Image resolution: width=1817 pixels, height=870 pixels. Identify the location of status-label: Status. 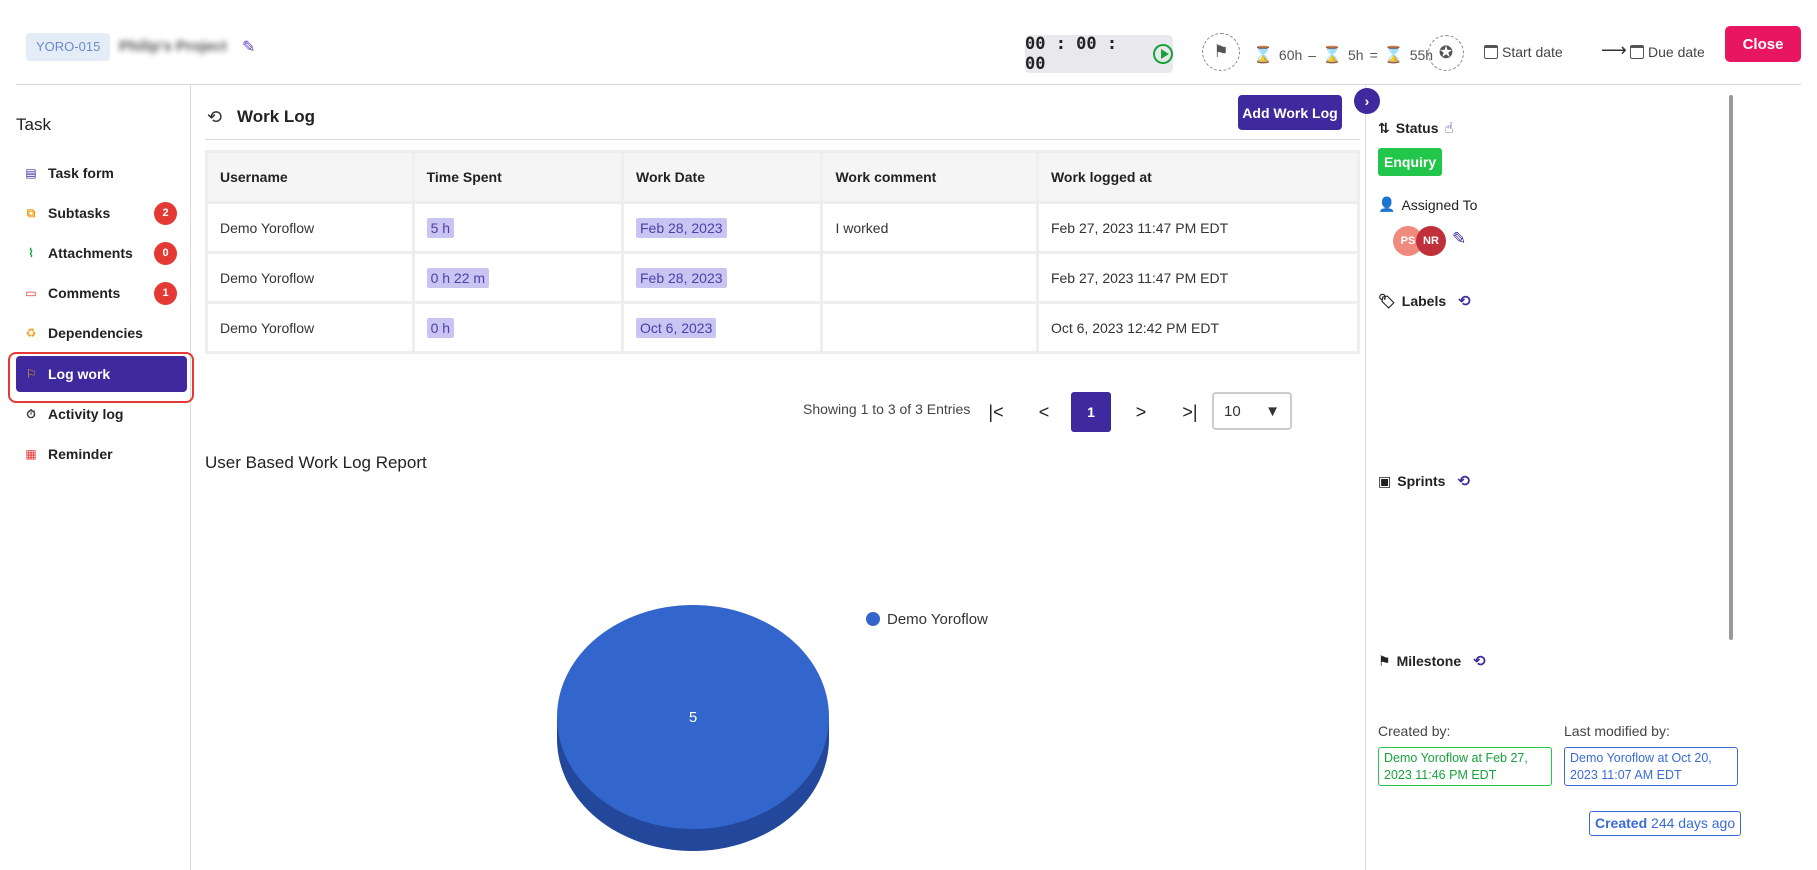
(1417, 128).